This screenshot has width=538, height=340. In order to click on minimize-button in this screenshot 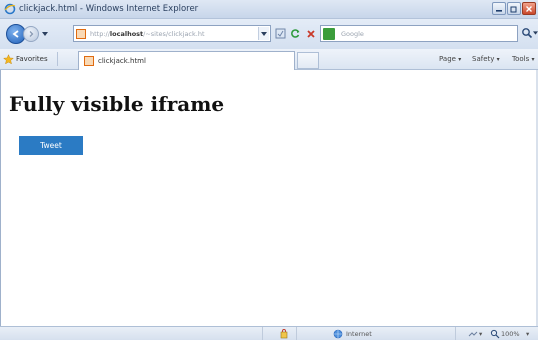, I will do `click(499, 8)`.